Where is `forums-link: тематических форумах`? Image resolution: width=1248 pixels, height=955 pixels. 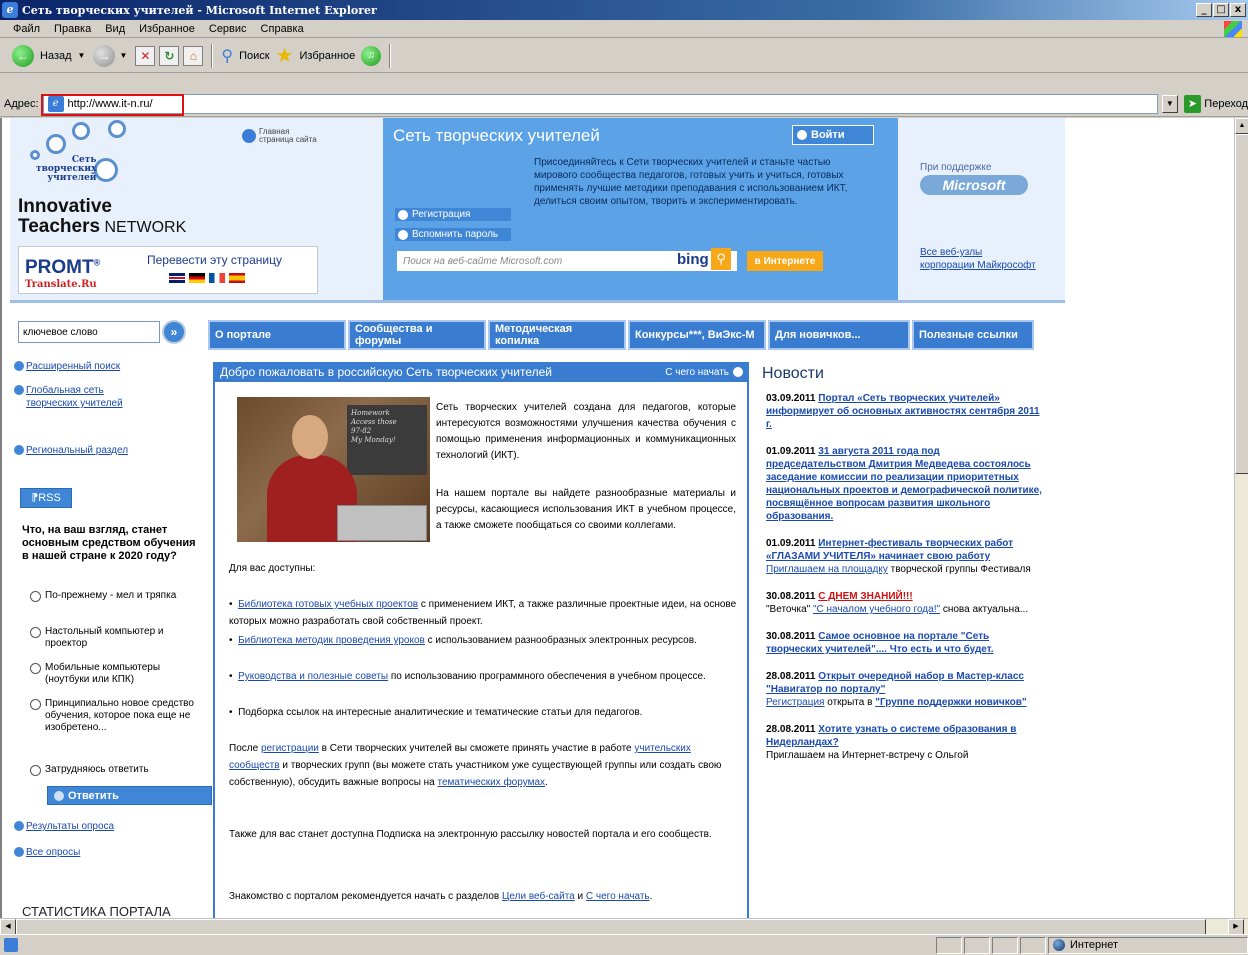
forums-link: тематических форумах is located at coordinates (492, 782).